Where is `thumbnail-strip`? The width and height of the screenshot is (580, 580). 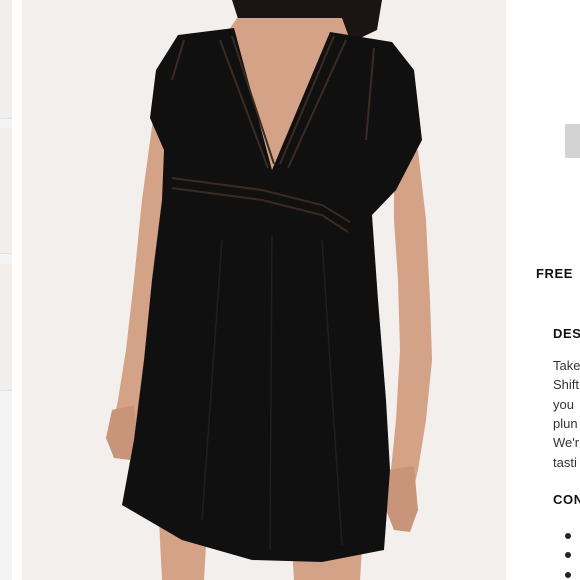
thumbnail-strip is located at coordinates (6, 290).